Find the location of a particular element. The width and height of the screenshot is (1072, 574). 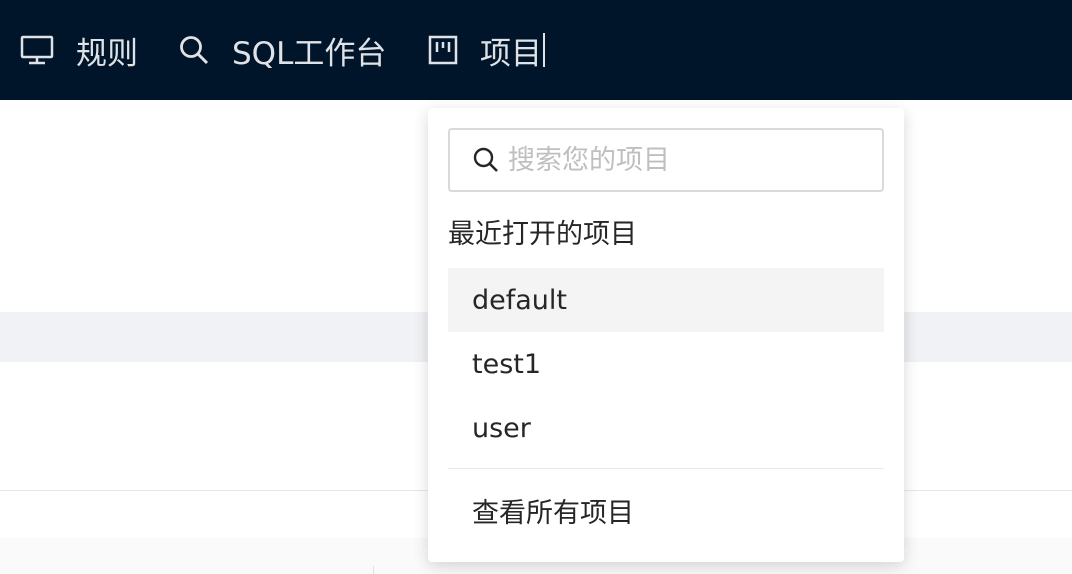

project-item-default: default is located at coordinates (666, 300).